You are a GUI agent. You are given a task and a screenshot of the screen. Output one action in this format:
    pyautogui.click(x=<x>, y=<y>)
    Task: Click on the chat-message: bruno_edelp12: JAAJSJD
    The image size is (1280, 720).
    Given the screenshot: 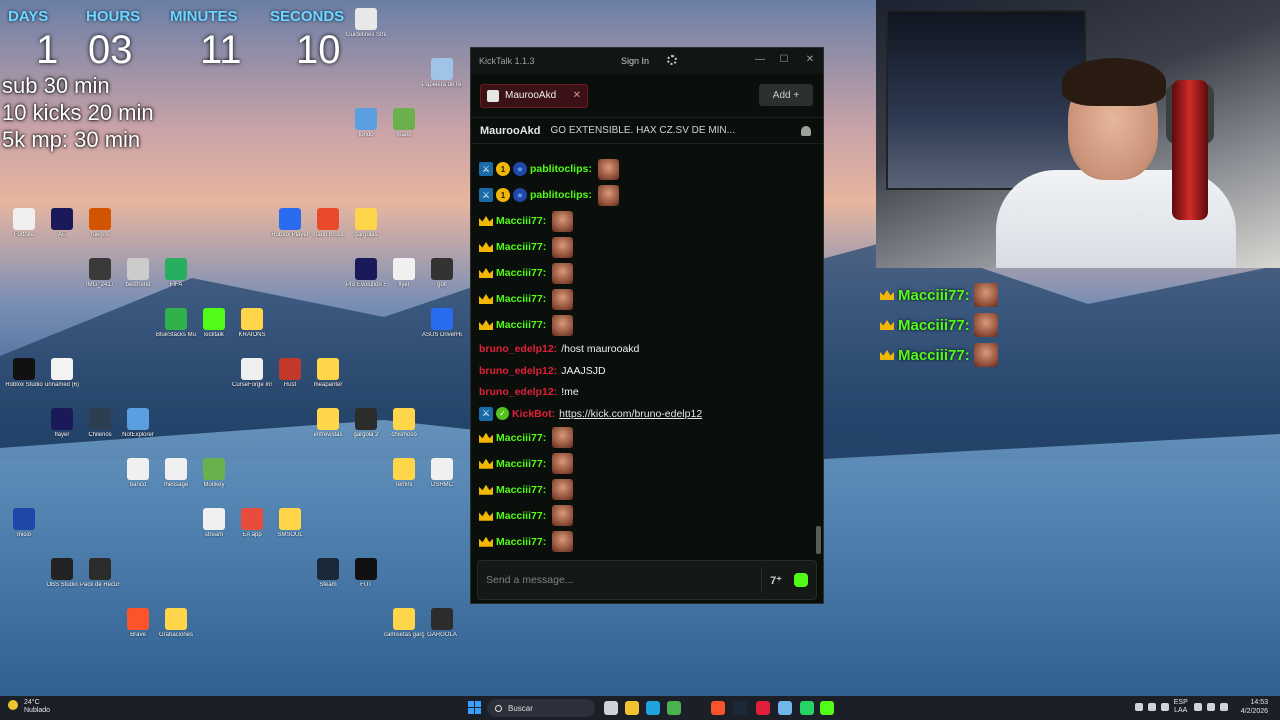 What is the action you would take?
    pyautogui.click(x=648, y=371)
    